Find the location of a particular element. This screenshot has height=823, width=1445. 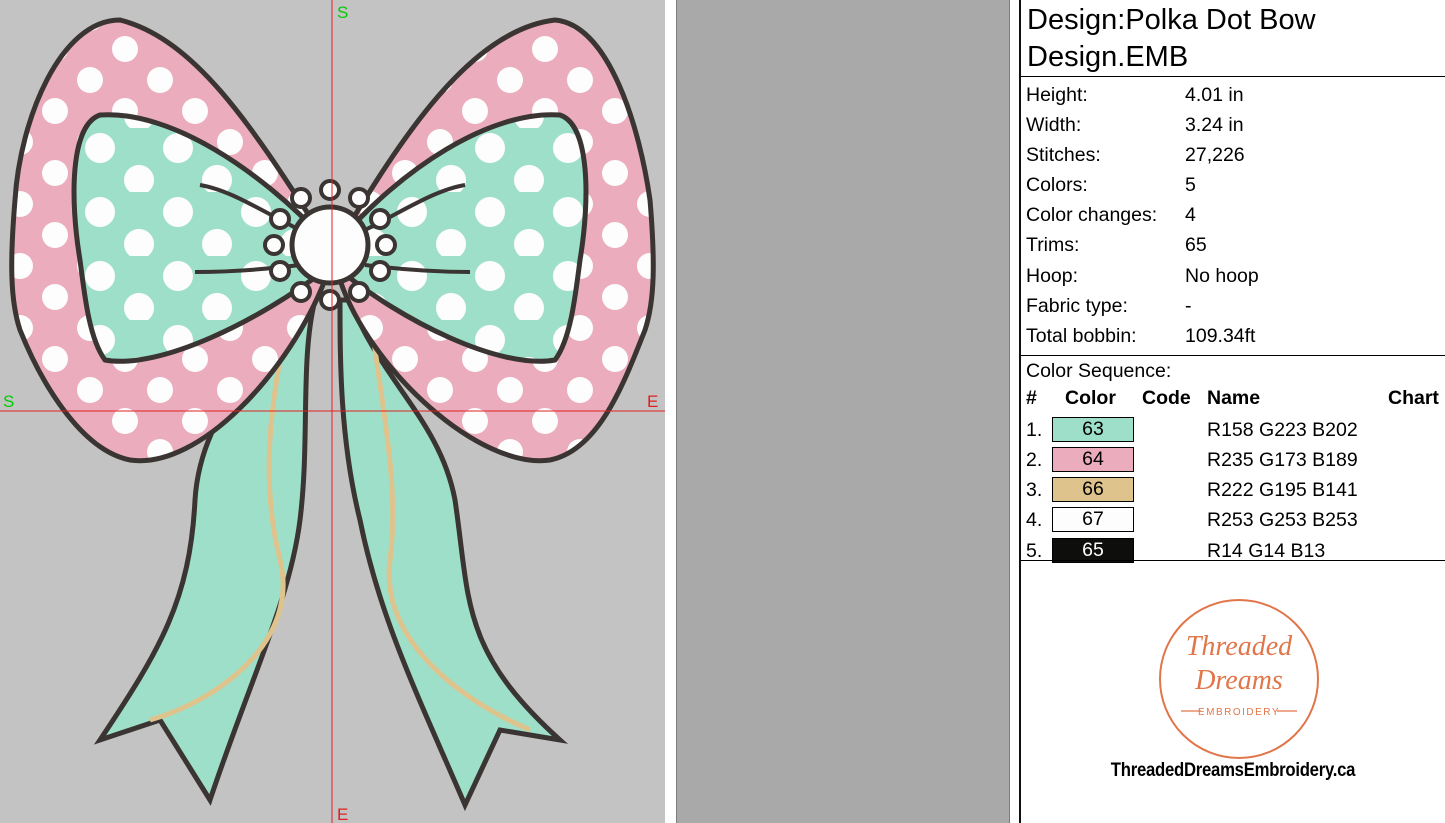

info-row-height: Height: 4.01 in is located at coordinates (1135, 95).